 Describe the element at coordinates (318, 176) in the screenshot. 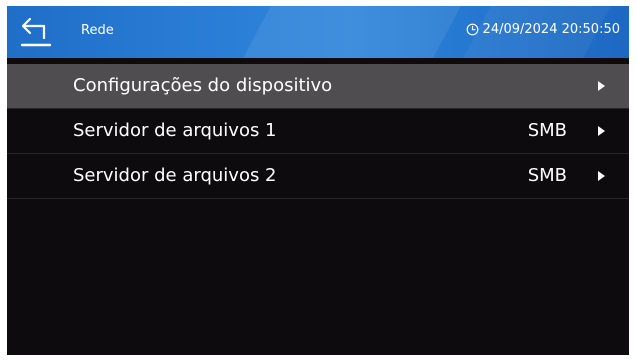

I see `menu-item-file-server-2: Servidor de arquivos 2 SMB` at that location.